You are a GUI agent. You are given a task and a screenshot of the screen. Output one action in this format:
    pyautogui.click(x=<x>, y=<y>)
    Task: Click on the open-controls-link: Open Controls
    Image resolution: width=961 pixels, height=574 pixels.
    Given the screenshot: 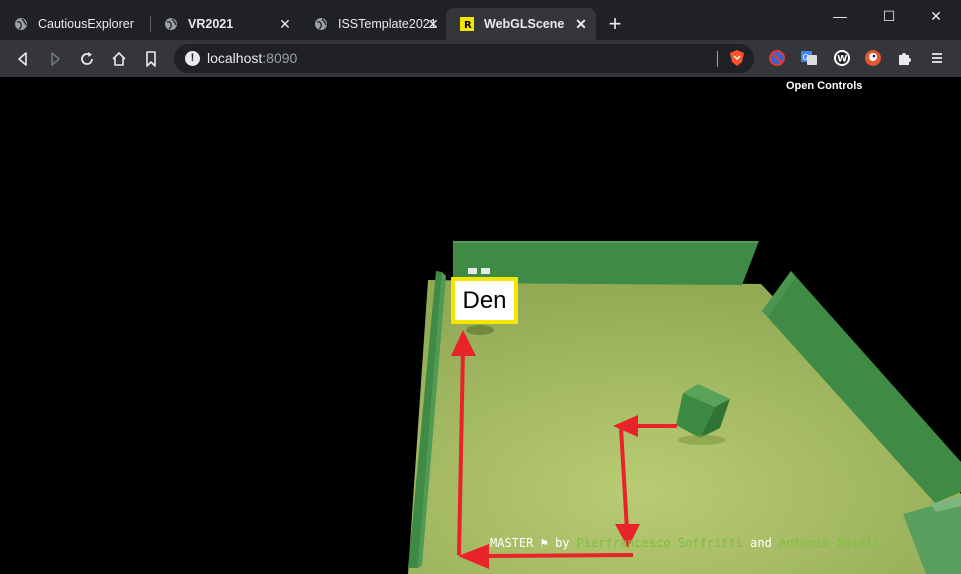 What is the action you would take?
    pyautogui.click(x=824, y=86)
    